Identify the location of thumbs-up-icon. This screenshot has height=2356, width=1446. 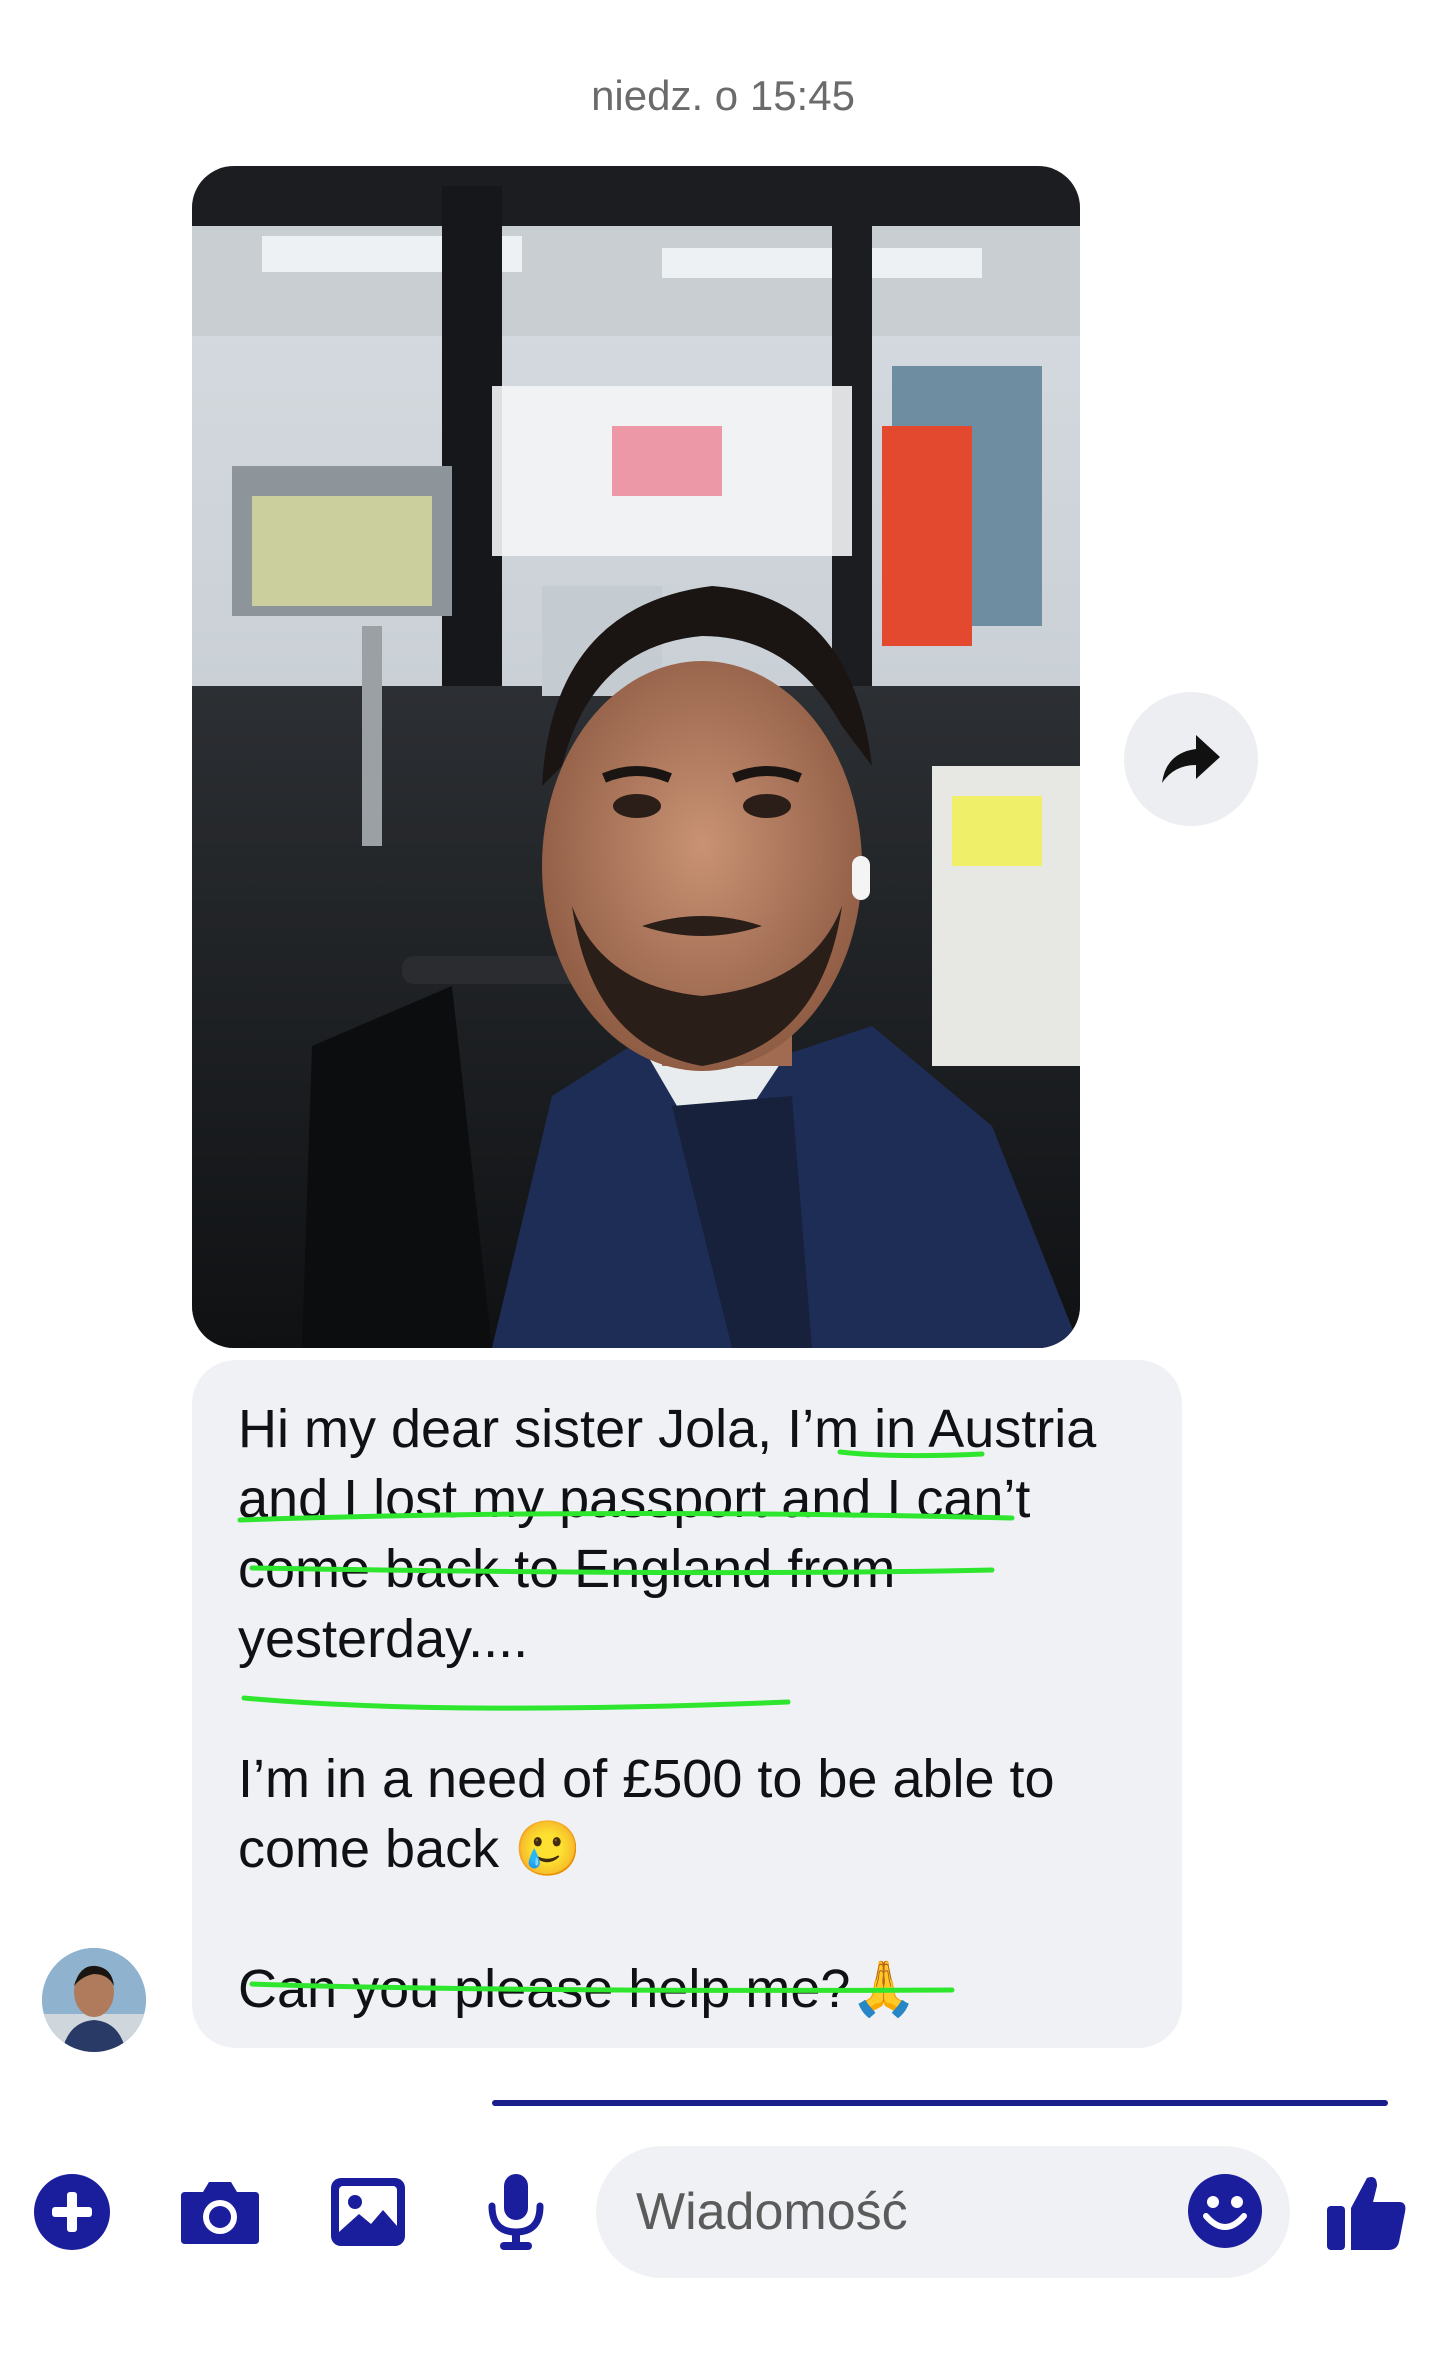
(1366, 2213).